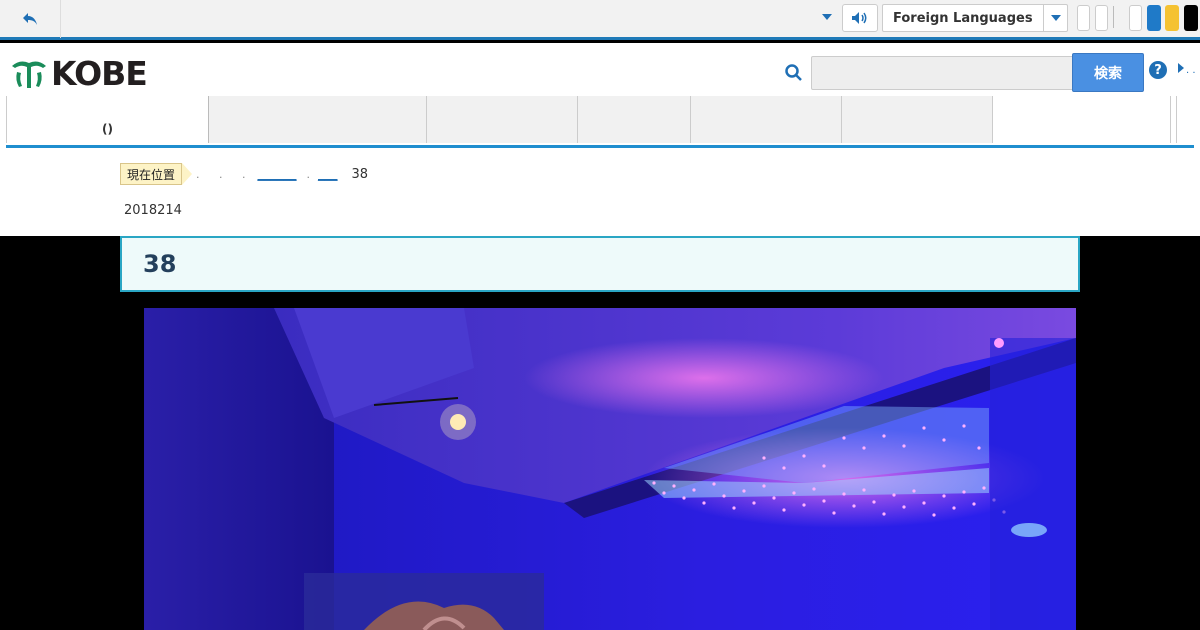 This screenshot has width=1200, height=630. I want to click on global-nav: (), so click(600, 119).